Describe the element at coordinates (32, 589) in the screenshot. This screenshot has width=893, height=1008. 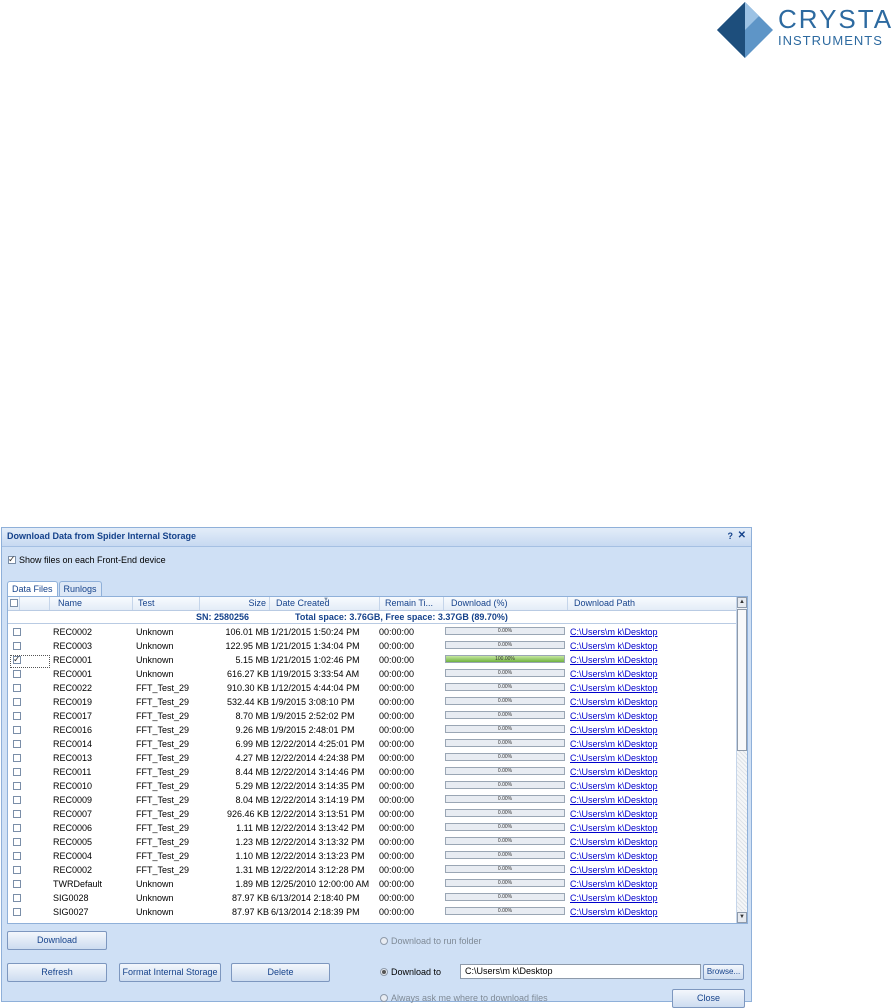
I see `tab-data-files: Data Files` at that location.